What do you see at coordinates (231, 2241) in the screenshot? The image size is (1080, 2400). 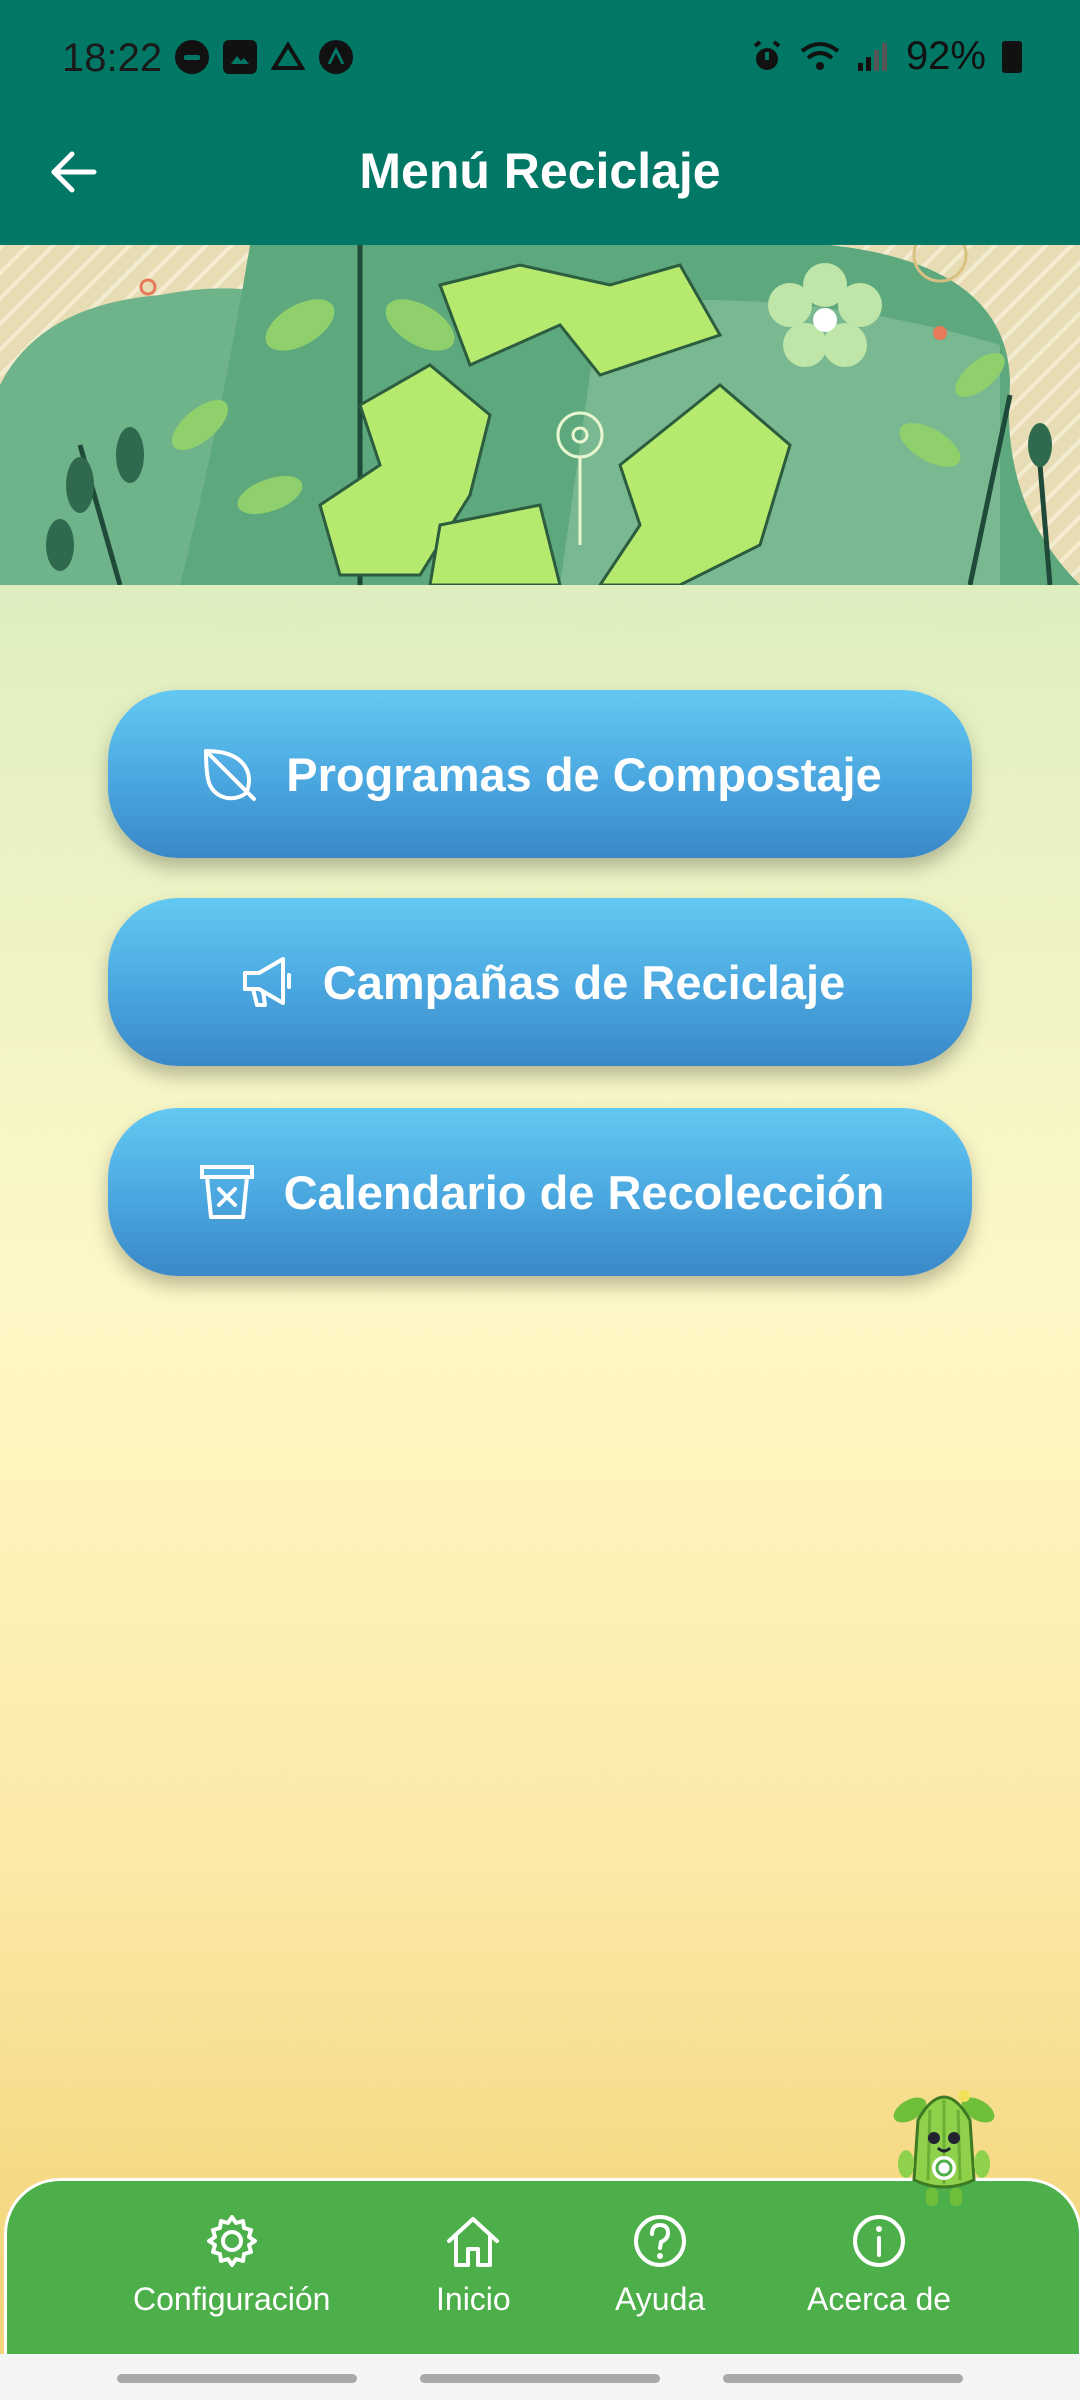 I see `gear-icon` at bounding box center [231, 2241].